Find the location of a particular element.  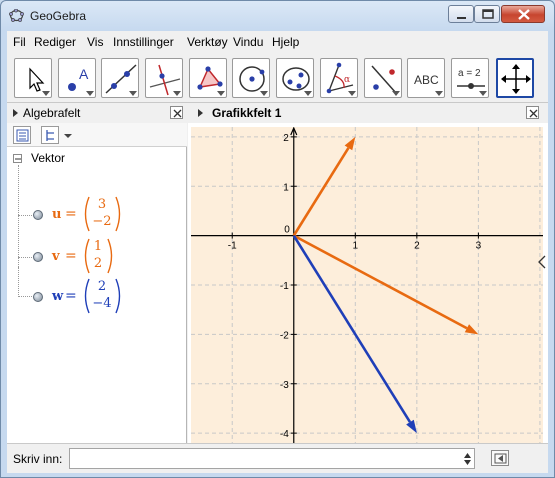

vector-v-row: v = 1 2 is located at coordinates (97, 257).